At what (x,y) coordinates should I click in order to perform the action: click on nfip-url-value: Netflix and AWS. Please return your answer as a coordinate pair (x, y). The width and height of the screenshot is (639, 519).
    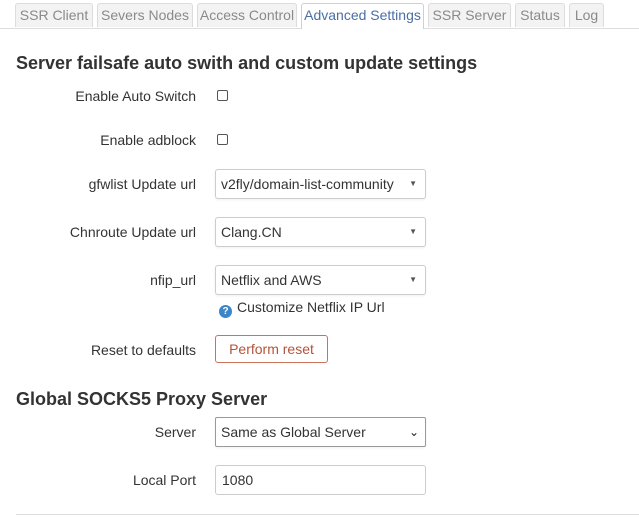
    Looking at the image, I should click on (271, 280).